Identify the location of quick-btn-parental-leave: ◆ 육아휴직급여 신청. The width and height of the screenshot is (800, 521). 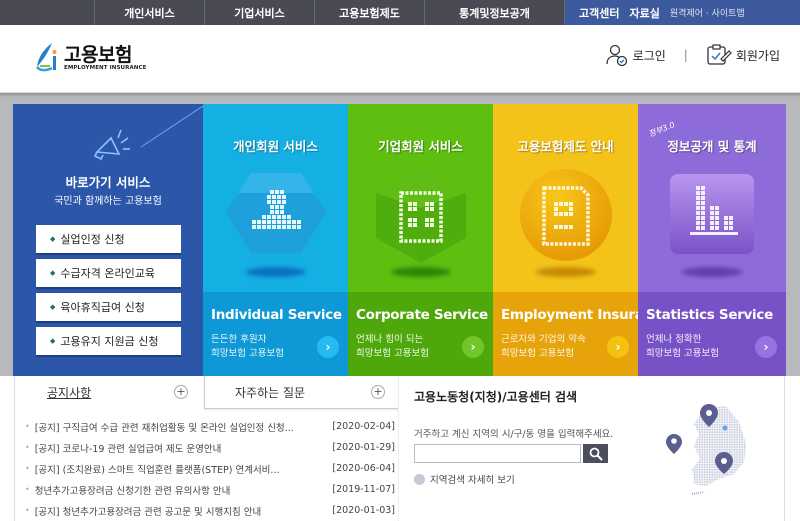
(108, 308).